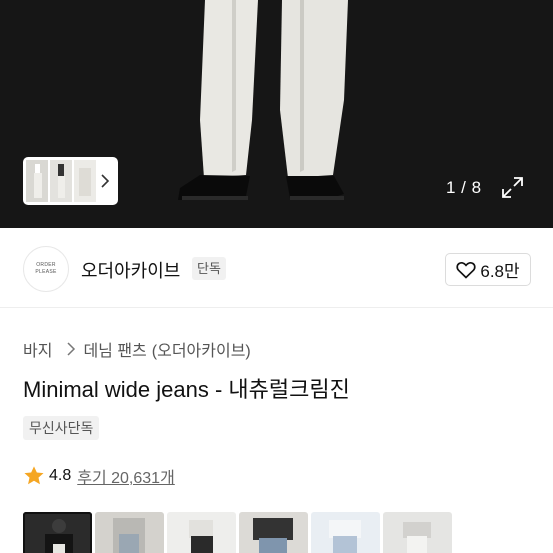  I want to click on expand-icon, so click(512, 187).